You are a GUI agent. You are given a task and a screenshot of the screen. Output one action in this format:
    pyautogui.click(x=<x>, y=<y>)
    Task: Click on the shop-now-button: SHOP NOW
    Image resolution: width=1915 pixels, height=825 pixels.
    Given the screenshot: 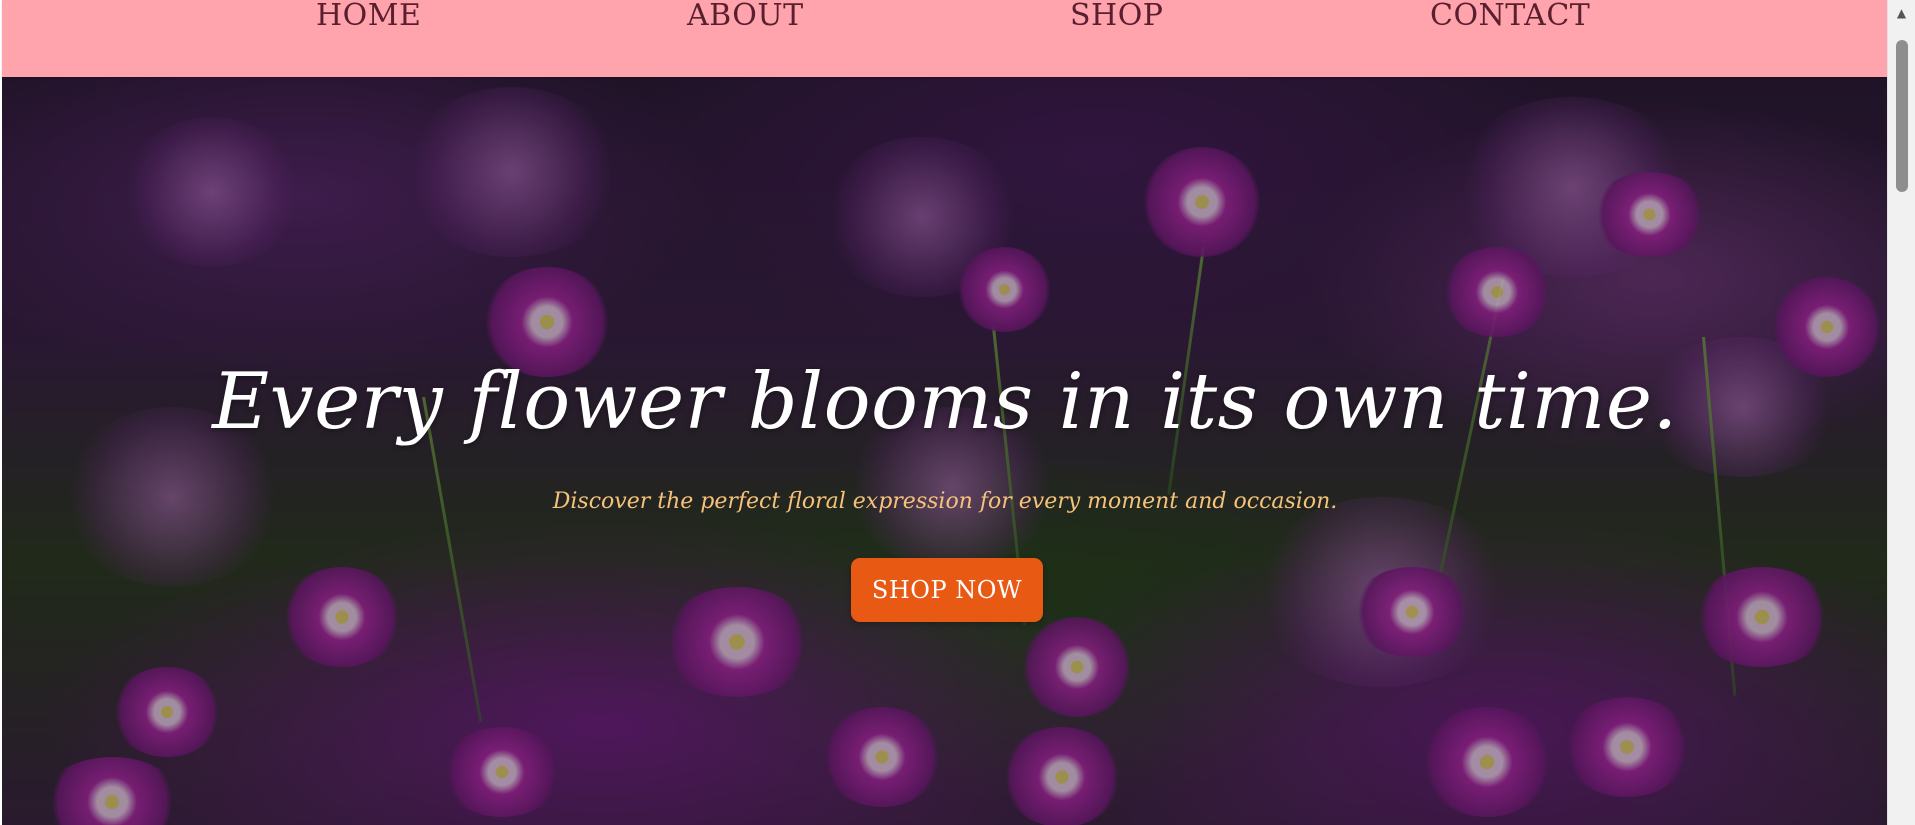 What is the action you would take?
    pyautogui.click(x=947, y=590)
    